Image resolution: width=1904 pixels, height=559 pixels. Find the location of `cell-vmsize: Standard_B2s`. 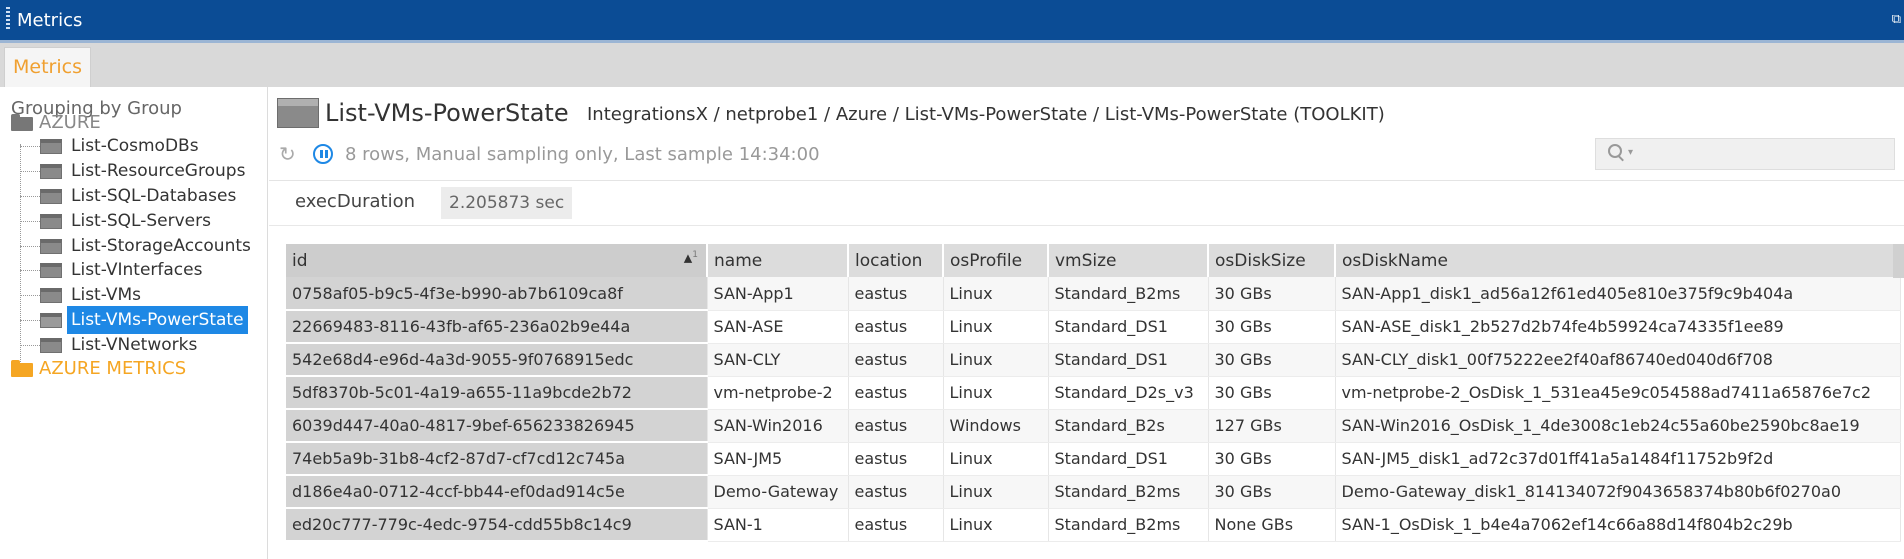

cell-vmsize: Standard_B2s is located at coordinates (1128, 426).